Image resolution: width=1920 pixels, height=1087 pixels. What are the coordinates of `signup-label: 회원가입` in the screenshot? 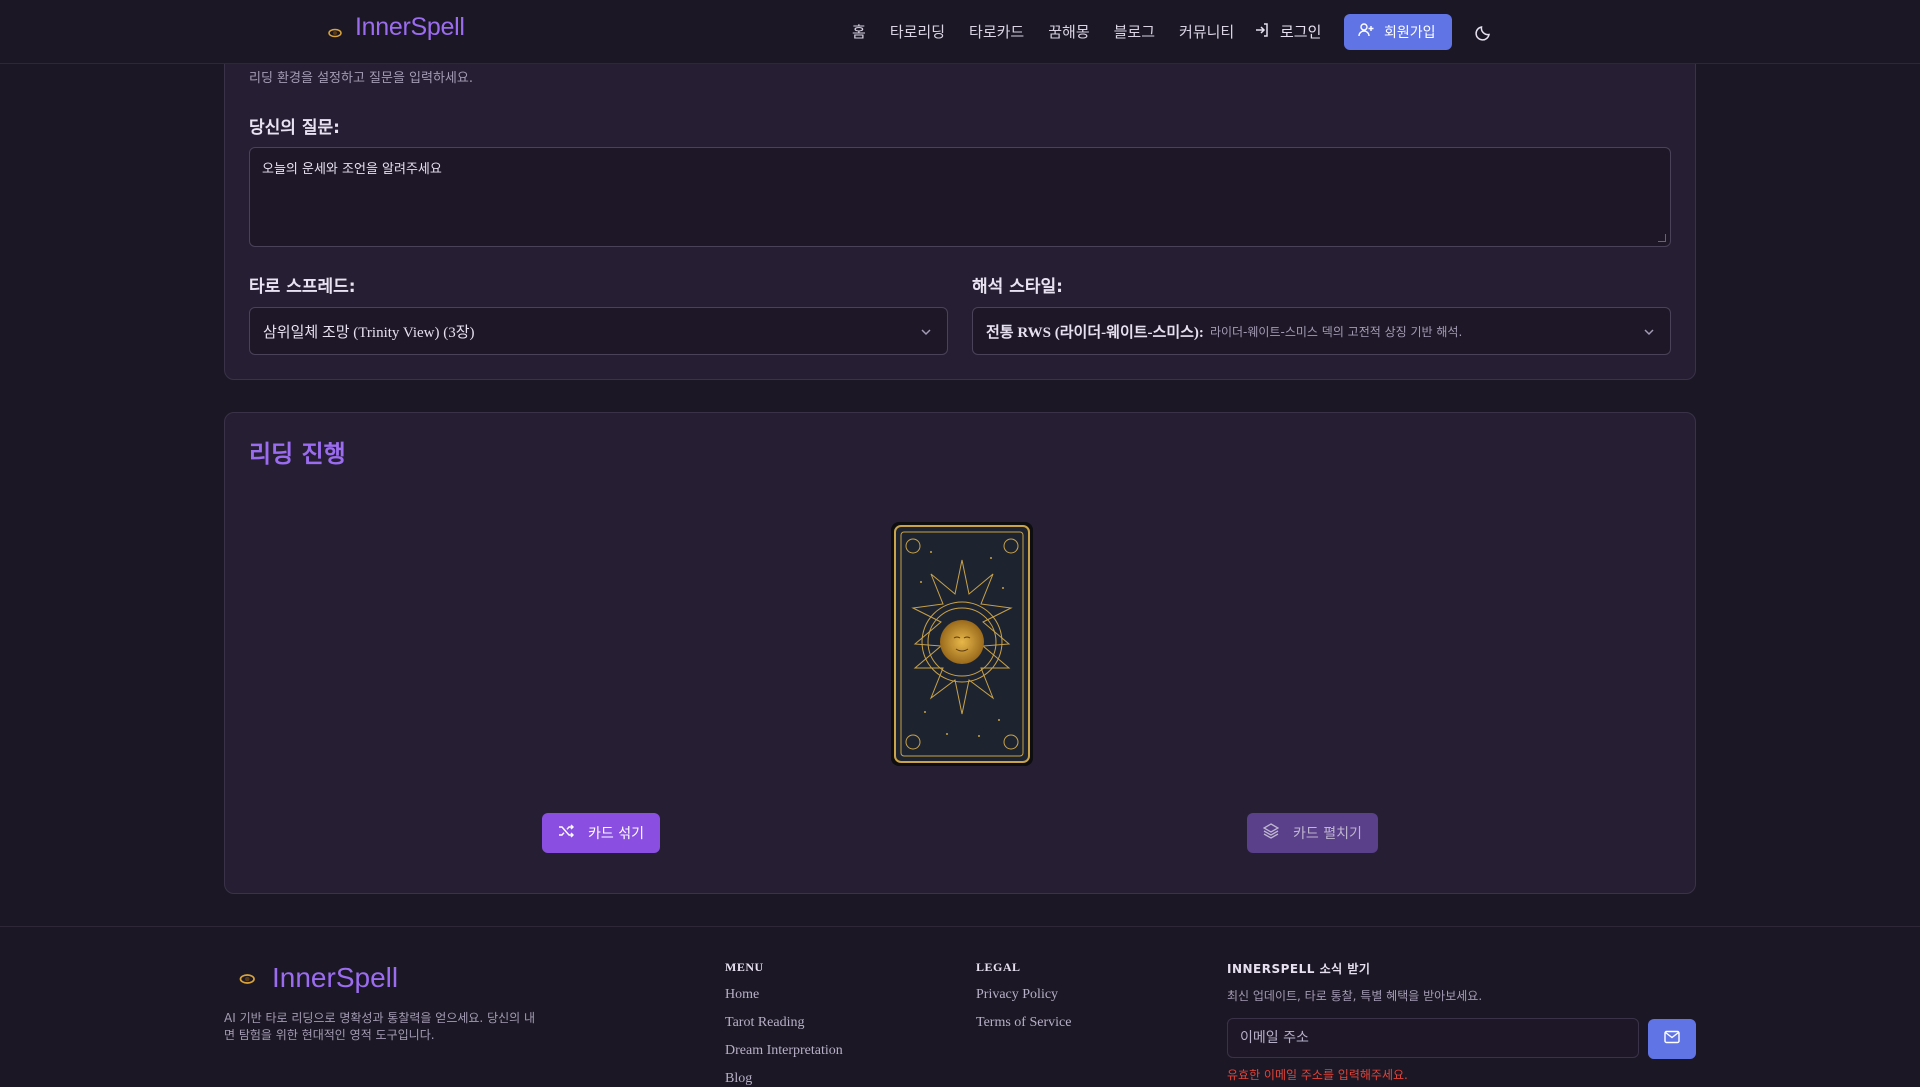 It's located at (1410, 33).